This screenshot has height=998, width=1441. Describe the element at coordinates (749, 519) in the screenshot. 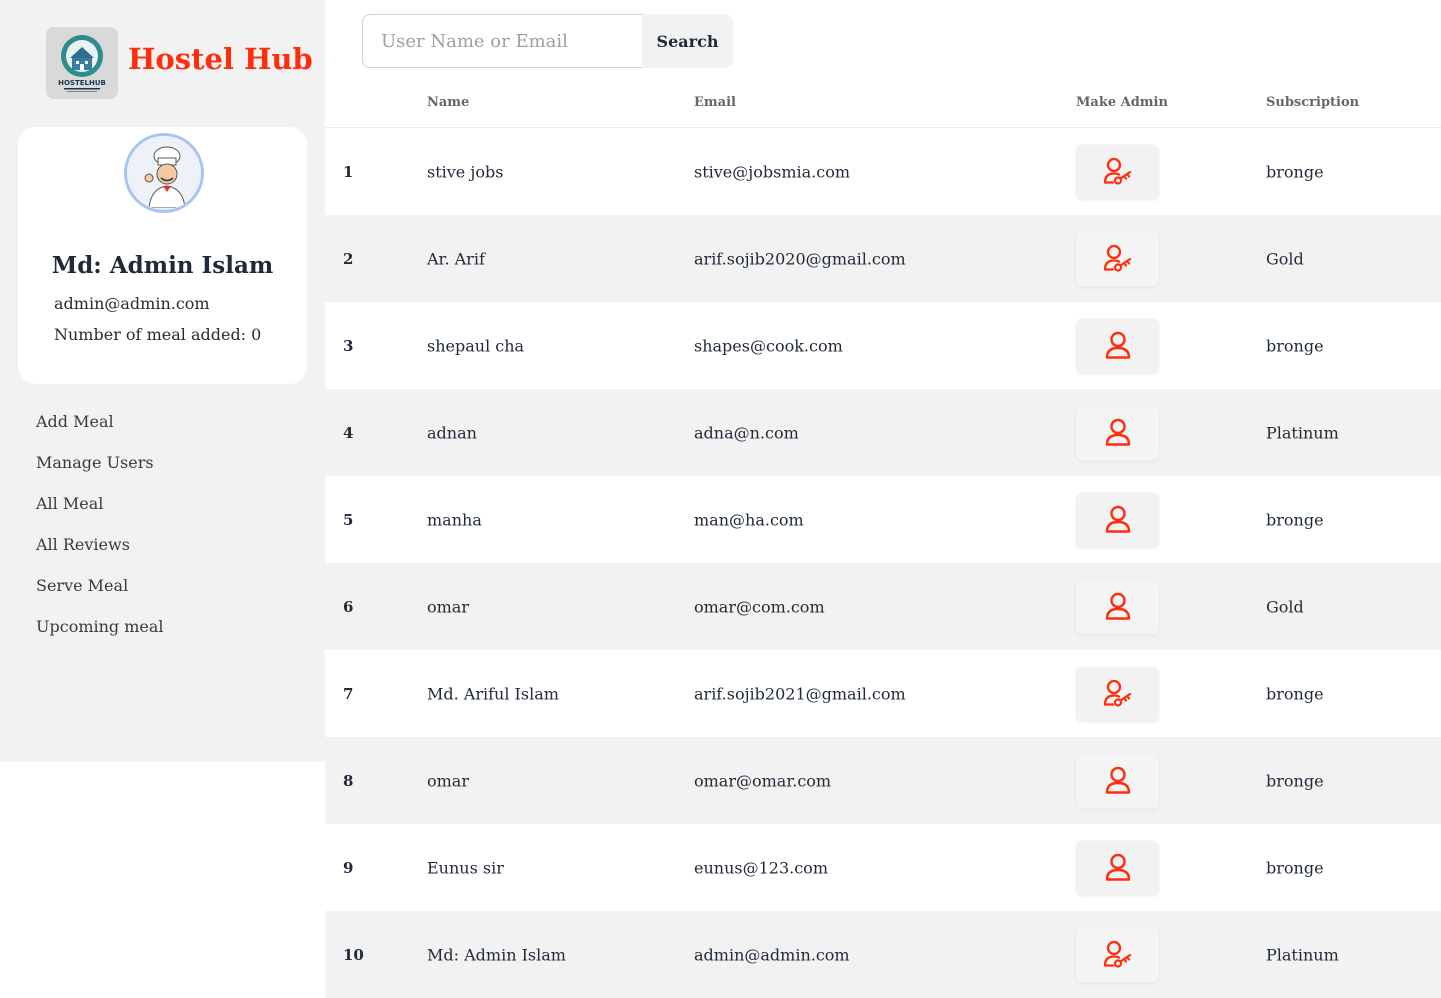

I see `row-email: man@ha.com` at that location.